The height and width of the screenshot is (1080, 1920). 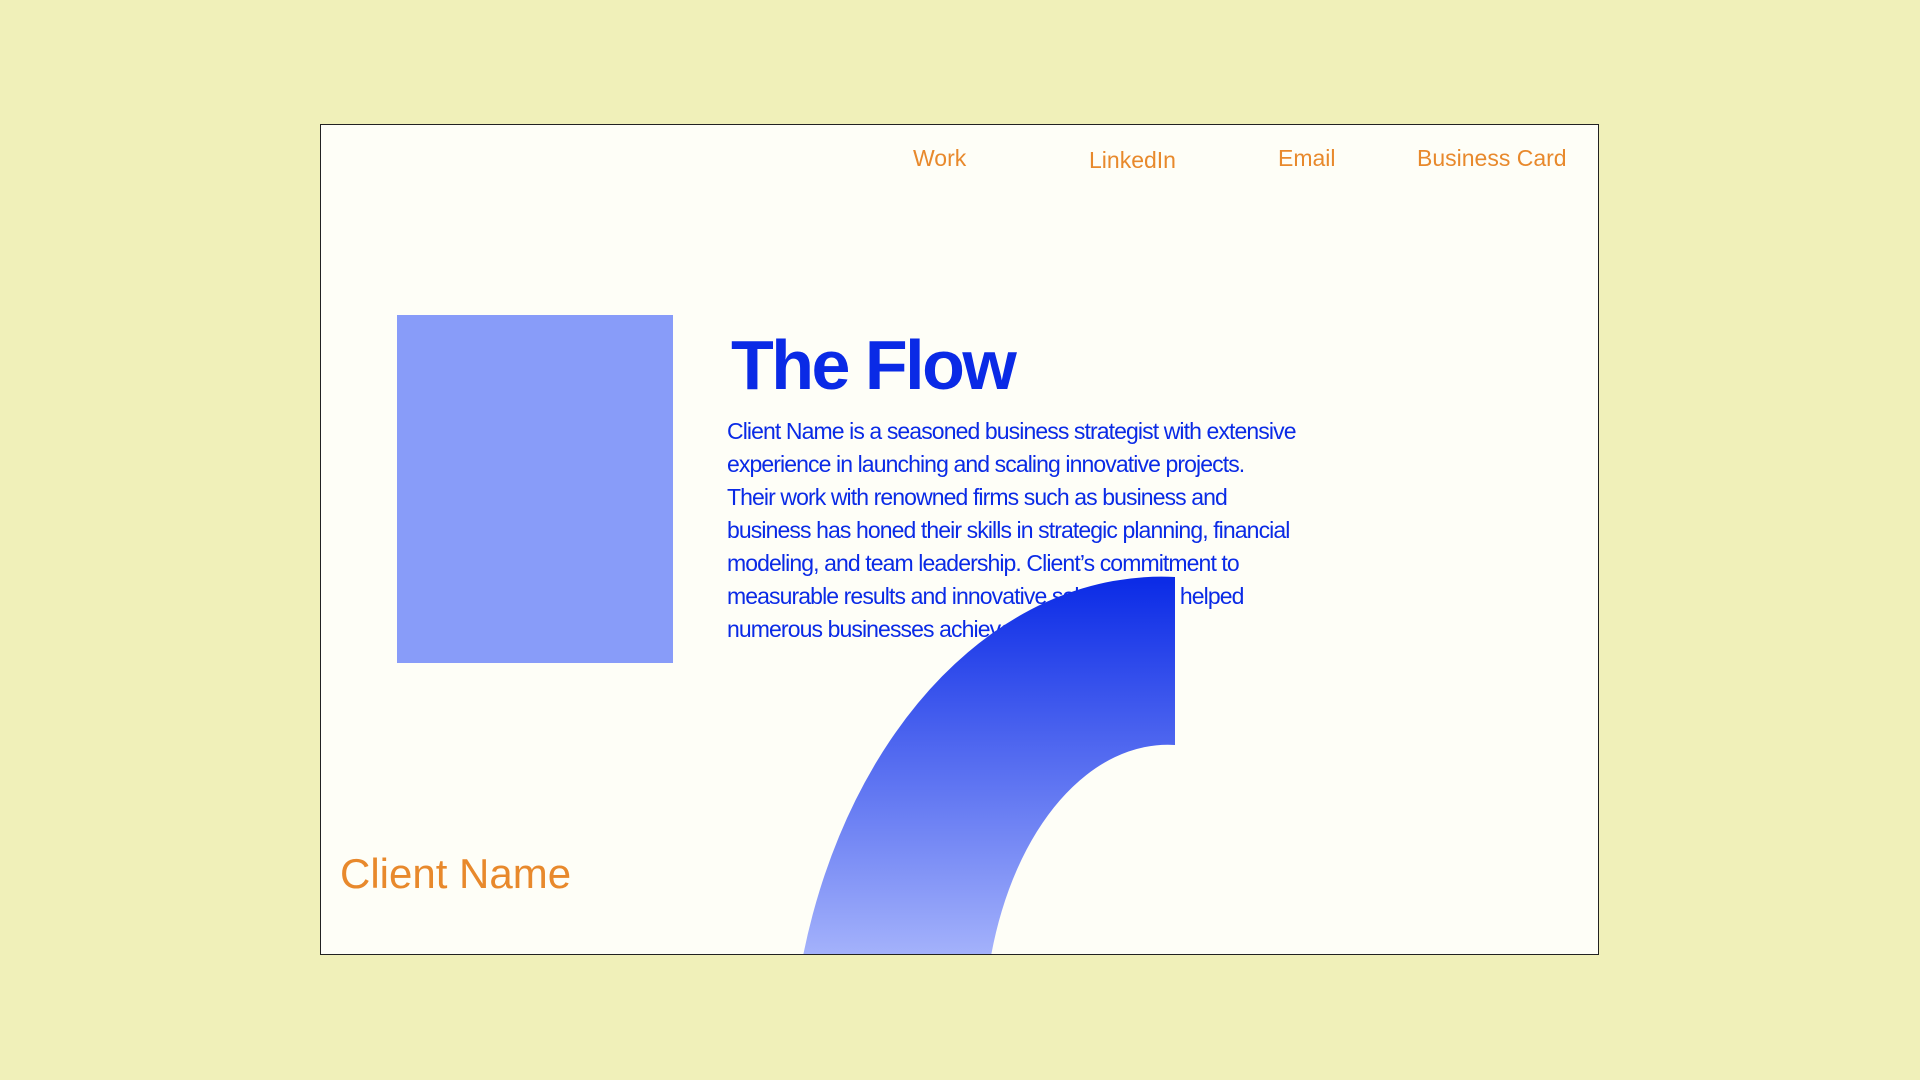 I want to click on client-name-label: Client Name, so click(x=456, y=873).